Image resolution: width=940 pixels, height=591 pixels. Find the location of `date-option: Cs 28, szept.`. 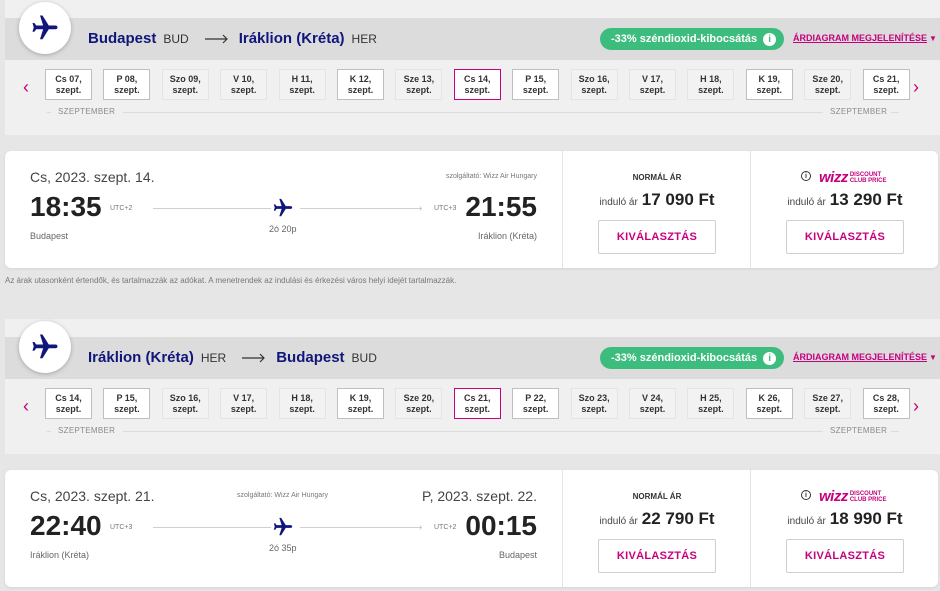

date-option: Cs 28, szept. is located at coordinates (886, 403).